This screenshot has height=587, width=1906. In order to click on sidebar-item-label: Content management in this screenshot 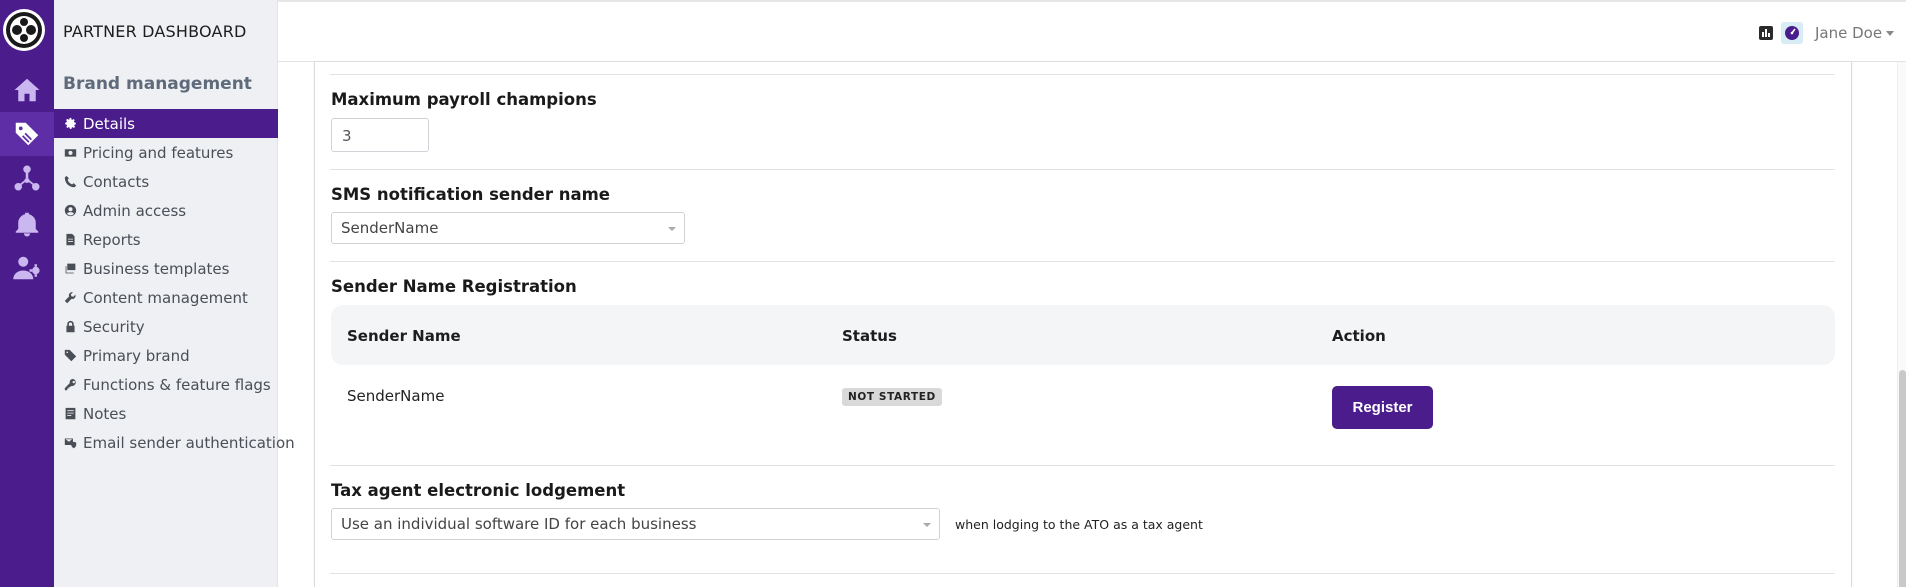, I will do `click(165, 297)`.